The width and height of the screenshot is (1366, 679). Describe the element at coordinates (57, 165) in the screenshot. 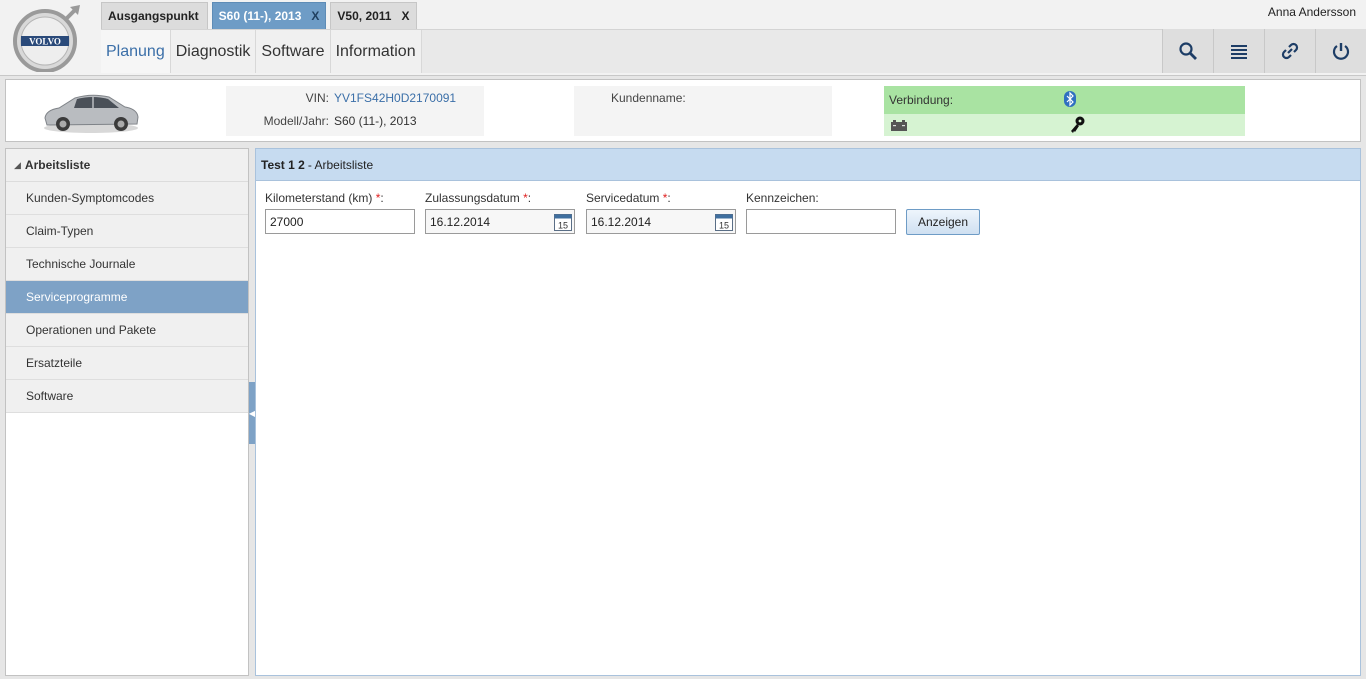

I see `sidebar-header-label: Arbeitsliste` at that location.